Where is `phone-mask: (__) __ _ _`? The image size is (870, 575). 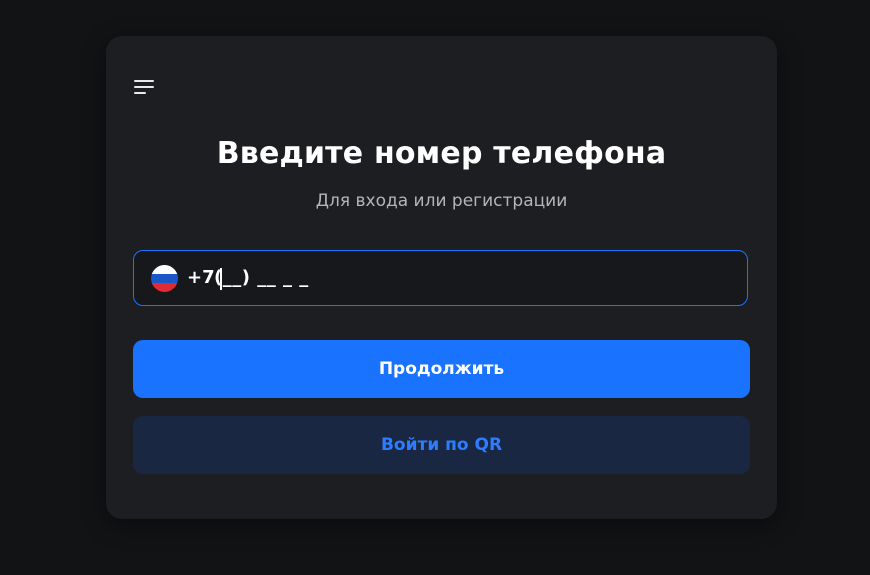 phone-mask: (__) __ _ _ is located at coordinates (261, 277).